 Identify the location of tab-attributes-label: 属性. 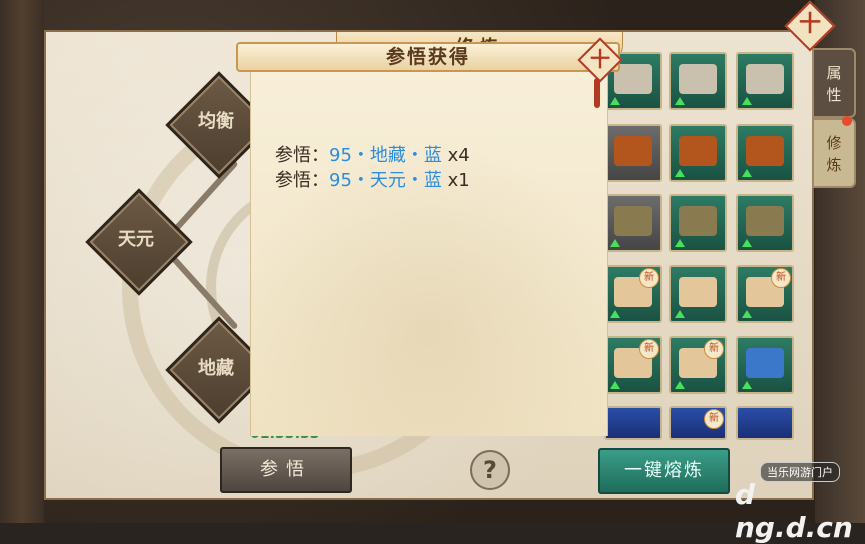
(834, 84).